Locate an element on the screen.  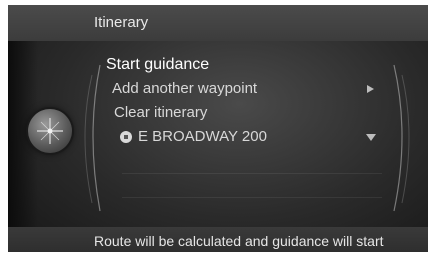
menu-item-clear-itinerary: Clear itinerary is located at coordinates (251, 113).